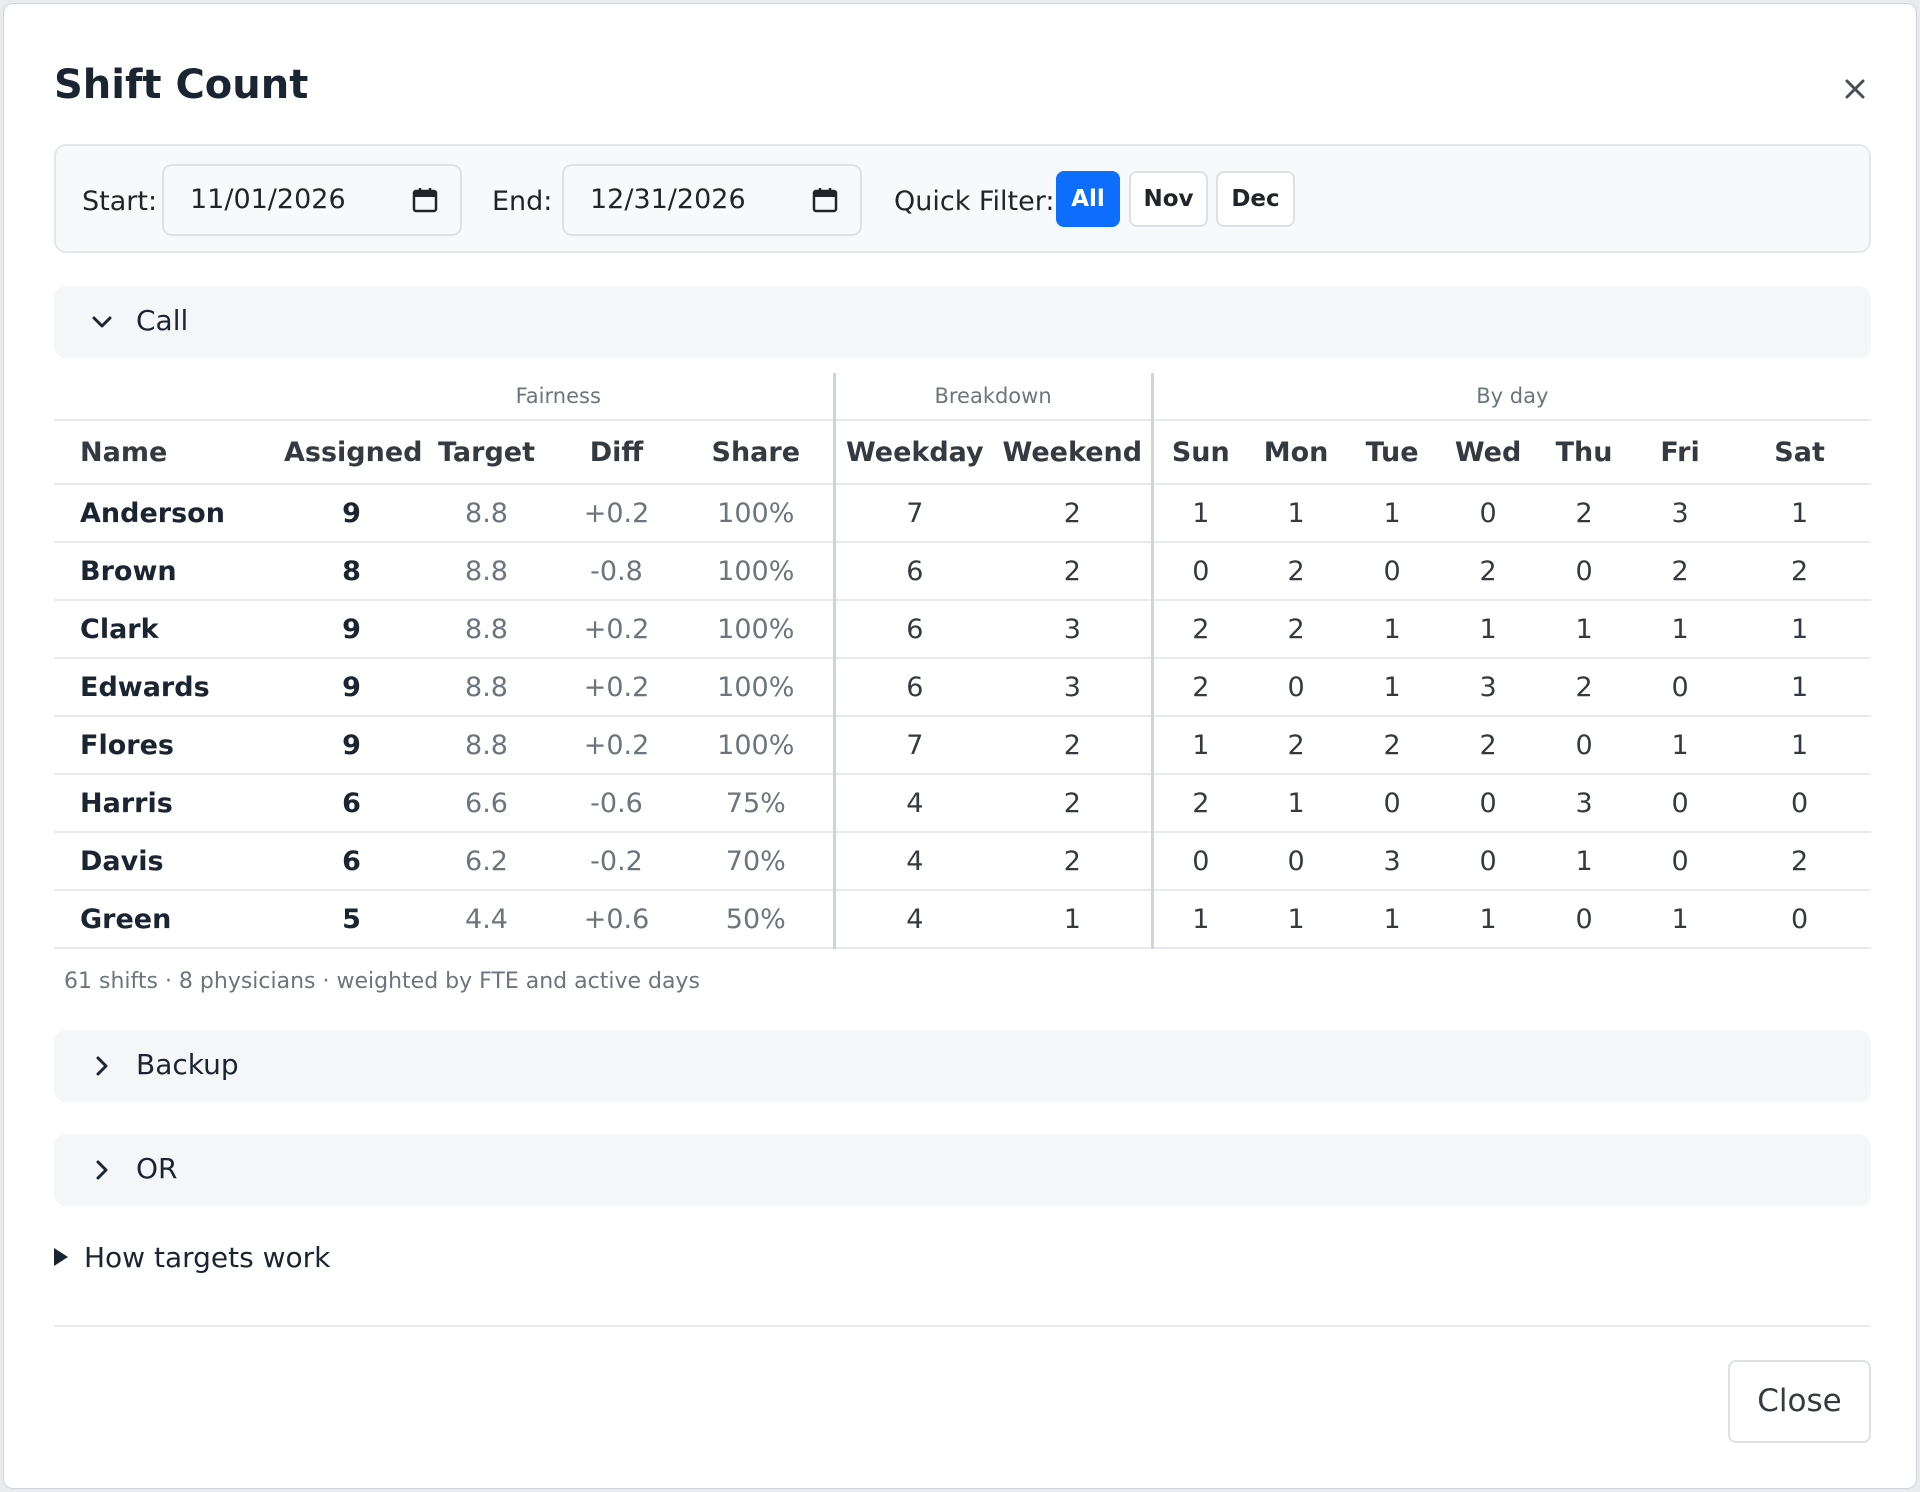 The image size is (1920, 1492). Describe the element at coordinates (169, 687) in the screenshot. I see `cell-name: Edwards` at that location.